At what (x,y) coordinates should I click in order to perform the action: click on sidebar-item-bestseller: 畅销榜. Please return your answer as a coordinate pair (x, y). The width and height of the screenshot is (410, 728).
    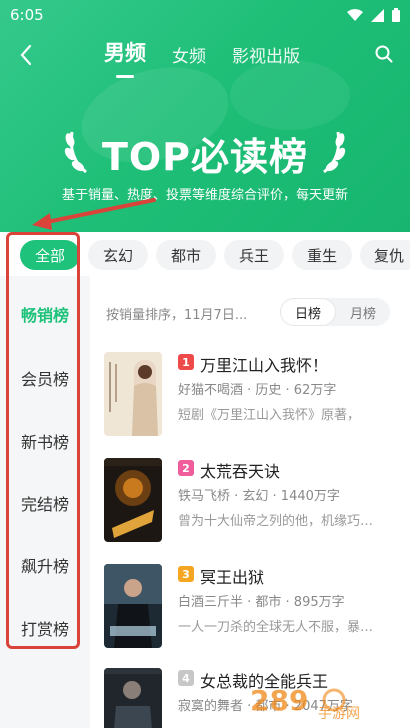
    Looking at the image, I should click on (45, 314).